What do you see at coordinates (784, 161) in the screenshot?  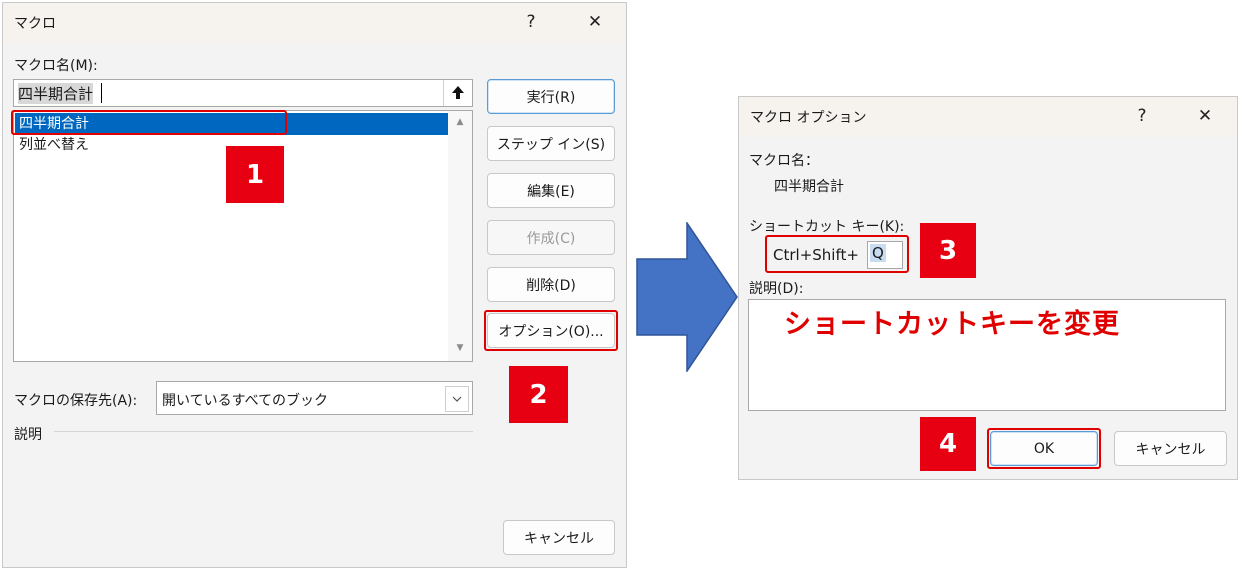 I see `options-macro-name-label: マクロ名：` at bounding box center [784, 161].